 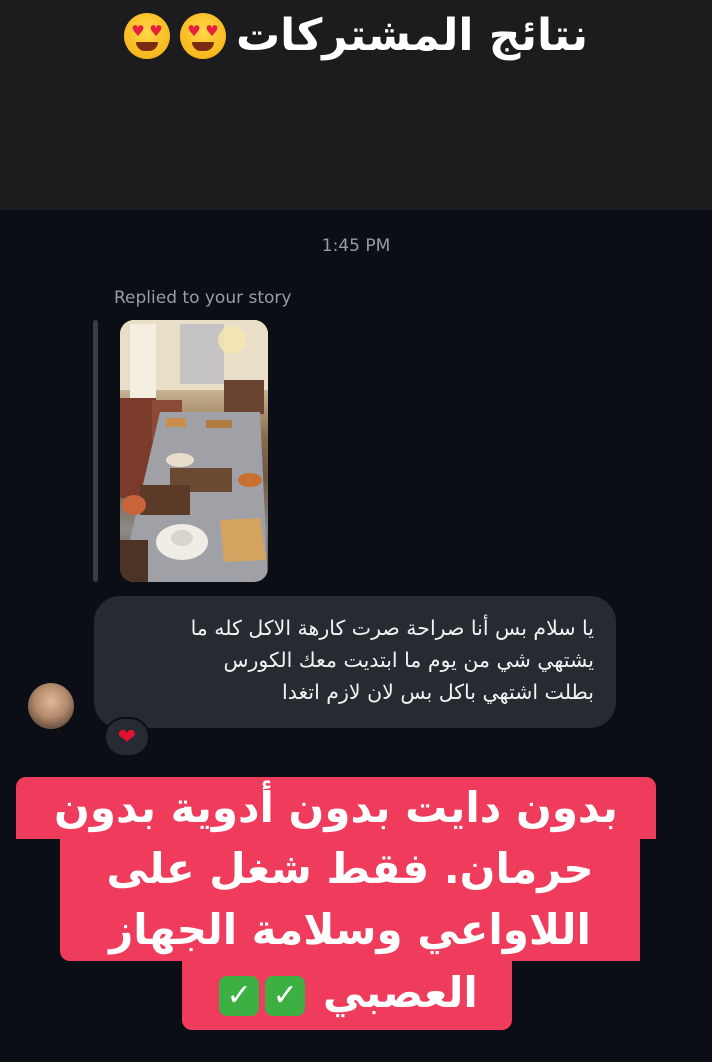 What do you see at coordinates (350, 930) in the screenshot?
I see `banner-line: اللاواعي وسلامة الجهاز` at bounding box center [350, 930].